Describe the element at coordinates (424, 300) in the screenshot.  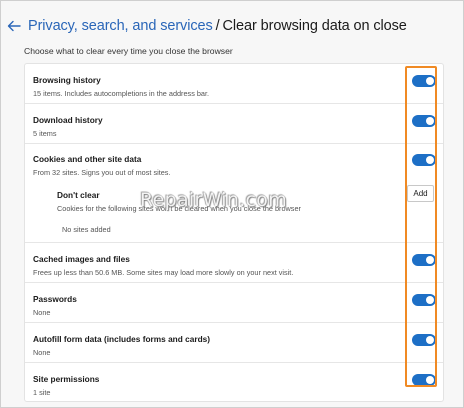
I see `toggle-passwords` at that location.